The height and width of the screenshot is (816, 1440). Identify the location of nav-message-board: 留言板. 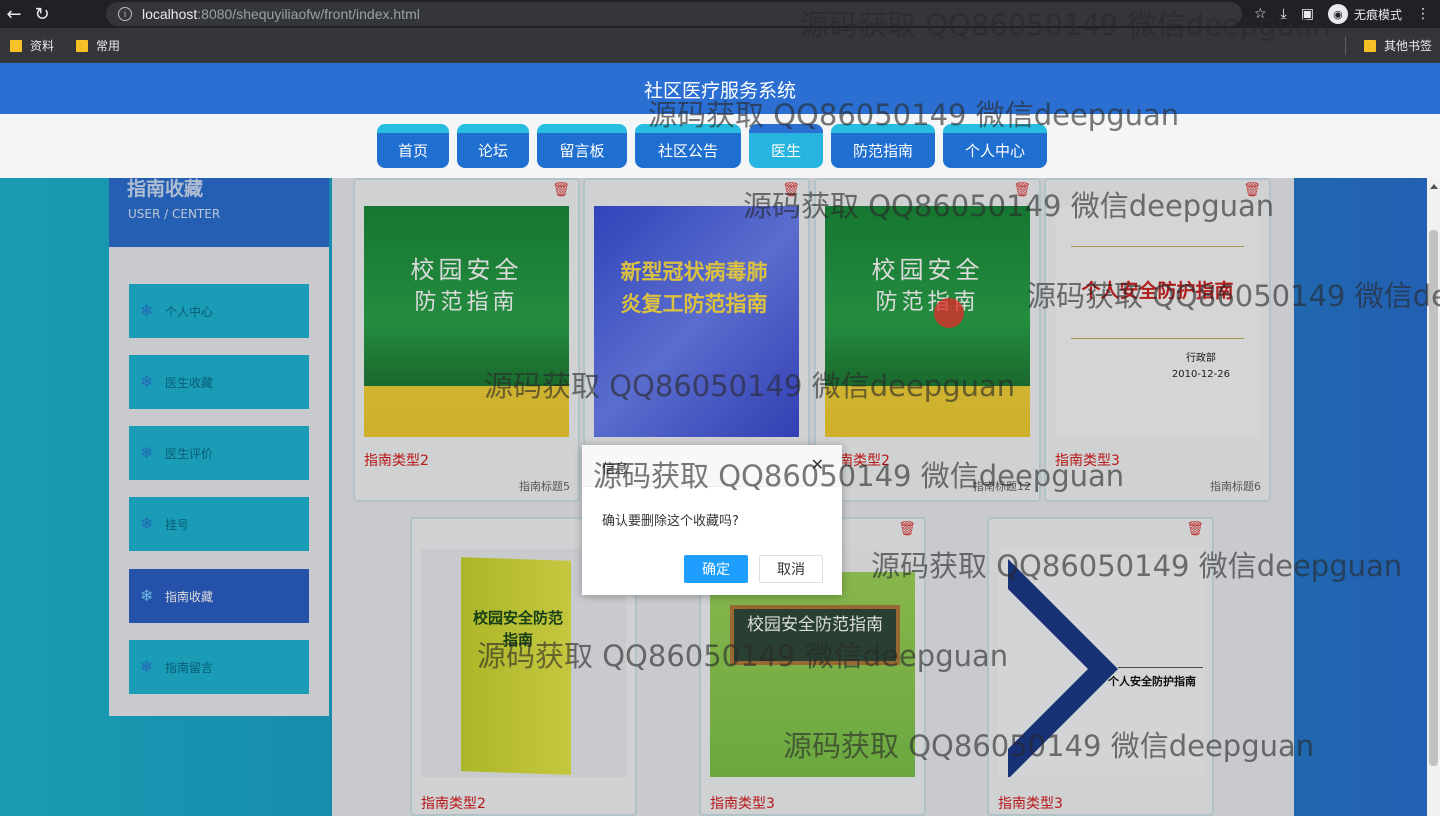
(582, 146).